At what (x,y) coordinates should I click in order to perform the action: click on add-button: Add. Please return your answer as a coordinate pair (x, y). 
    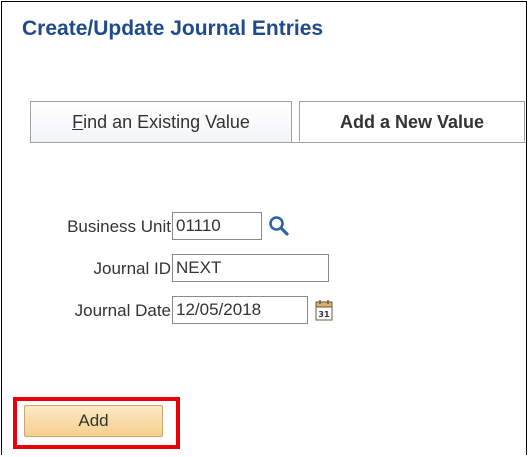
    Looking at the image, I should click on (93, 421).